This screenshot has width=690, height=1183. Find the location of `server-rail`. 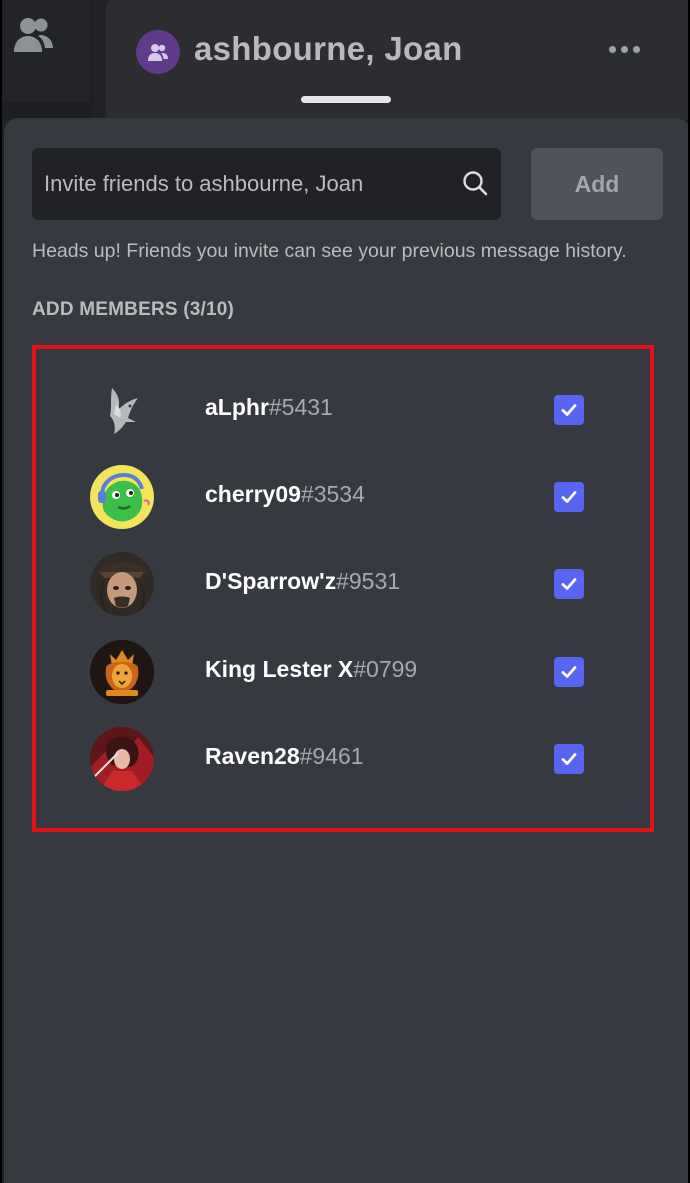

server-rail is located at coordinates (47, 60).